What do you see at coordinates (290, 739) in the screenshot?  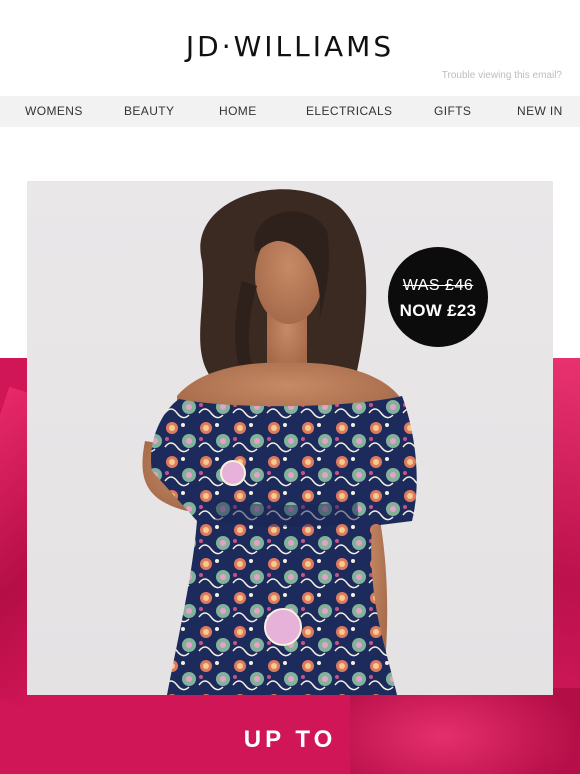 I see `promo-headline: UP TO` at bounding box center [290, 739].